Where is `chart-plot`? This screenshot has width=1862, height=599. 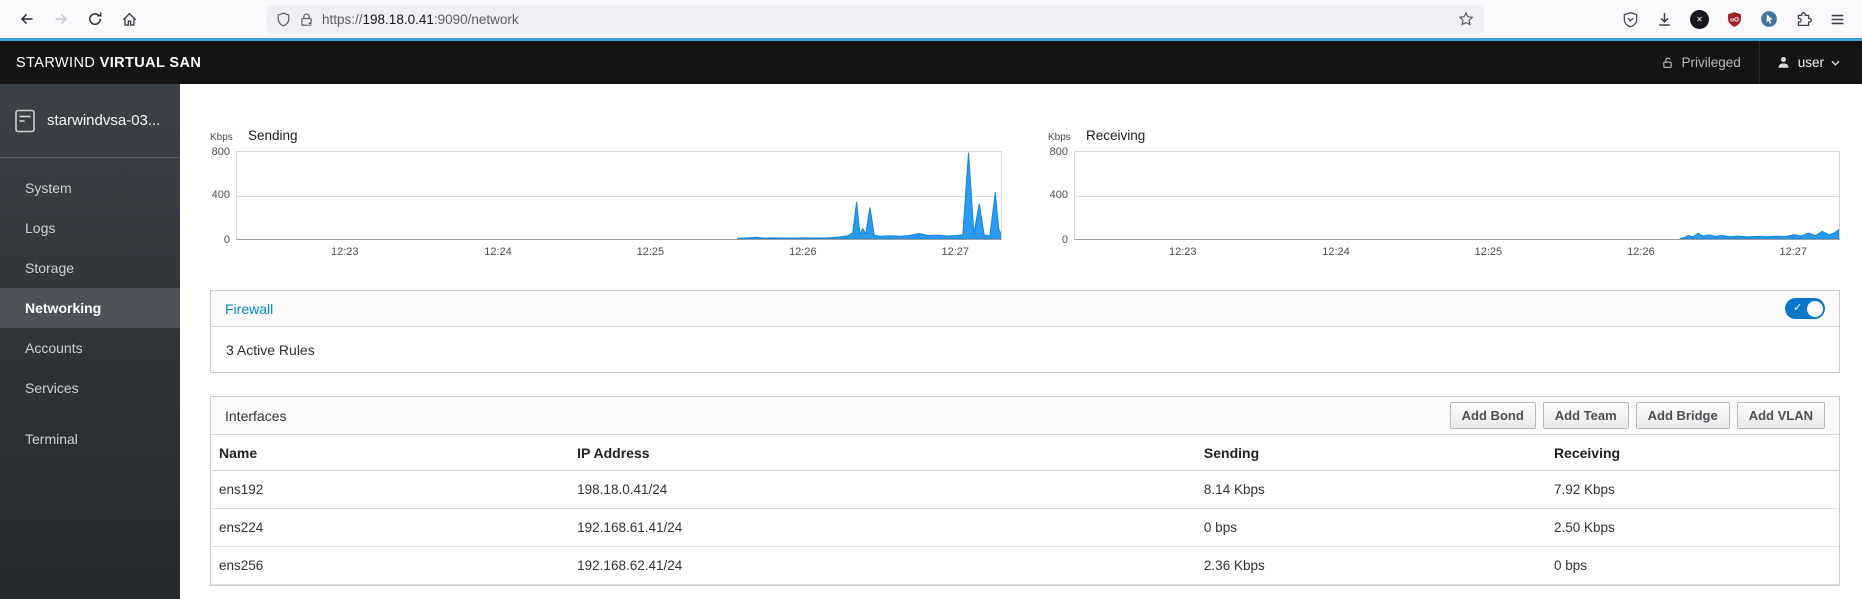 chart-plot is located at coordinates (1457, 195).